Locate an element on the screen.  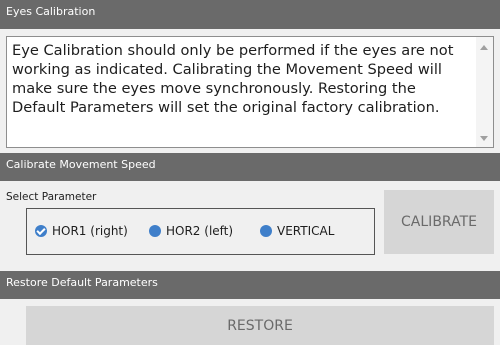
scroll-up-arrow-icon is located at coordinates (484, 47).